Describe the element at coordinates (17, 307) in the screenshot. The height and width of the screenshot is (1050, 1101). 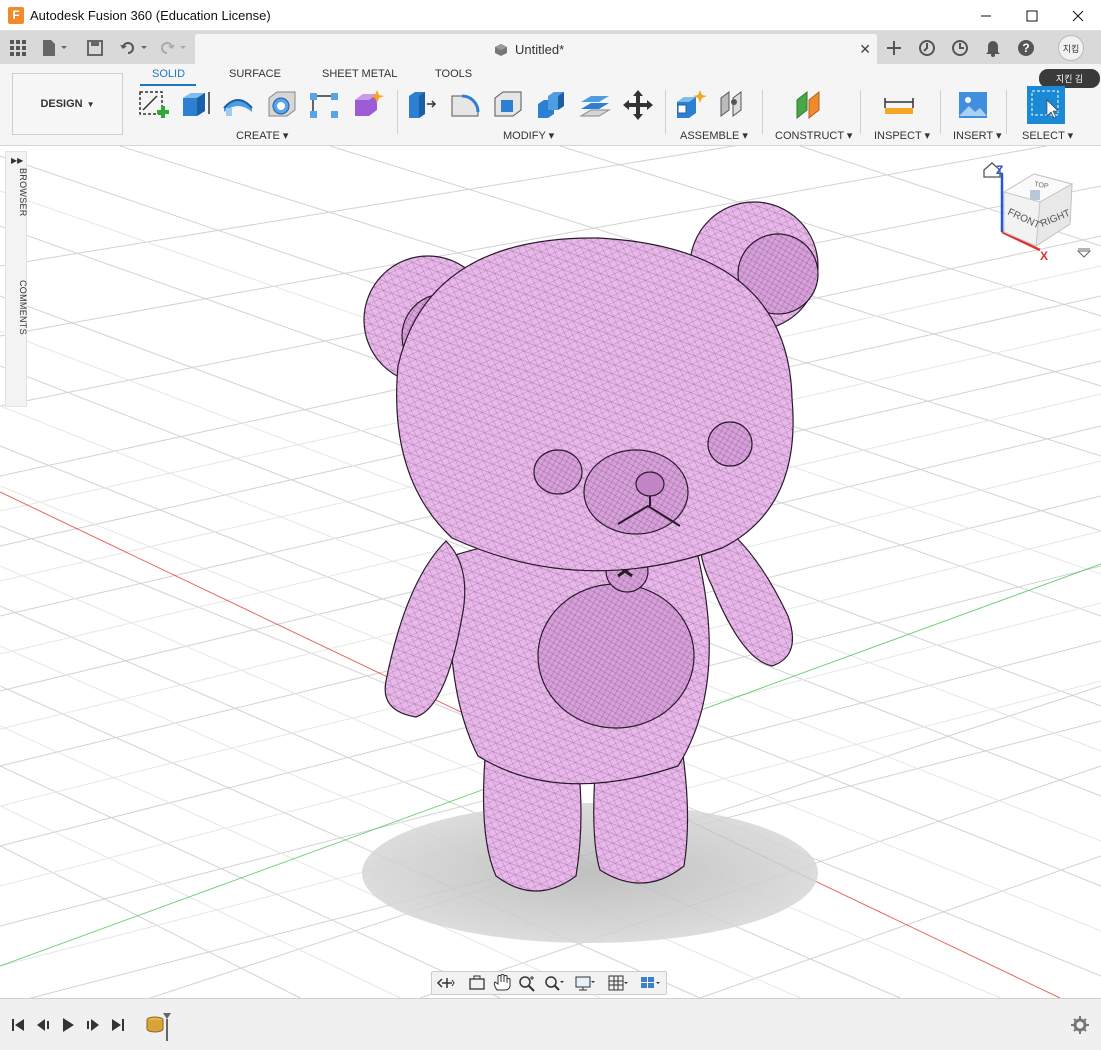
I see `comments-label: COMMENTS` at that location.